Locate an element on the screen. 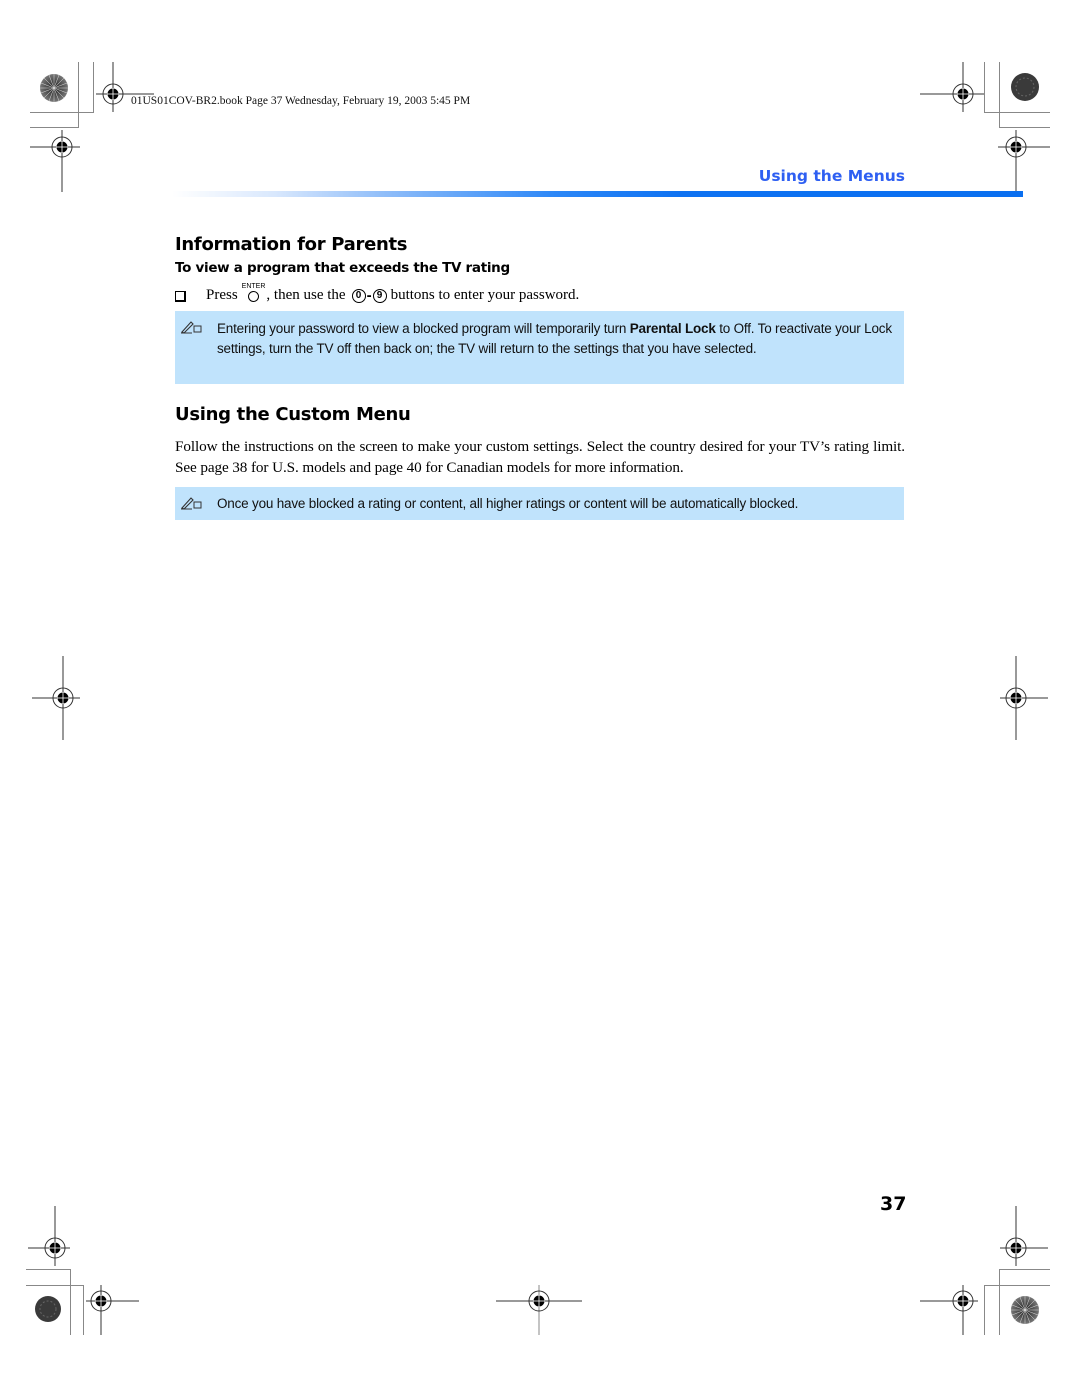 The width and height of the screenshot is (1080, 1397). step-middle: , then use the is located at coordinates (306, 295).